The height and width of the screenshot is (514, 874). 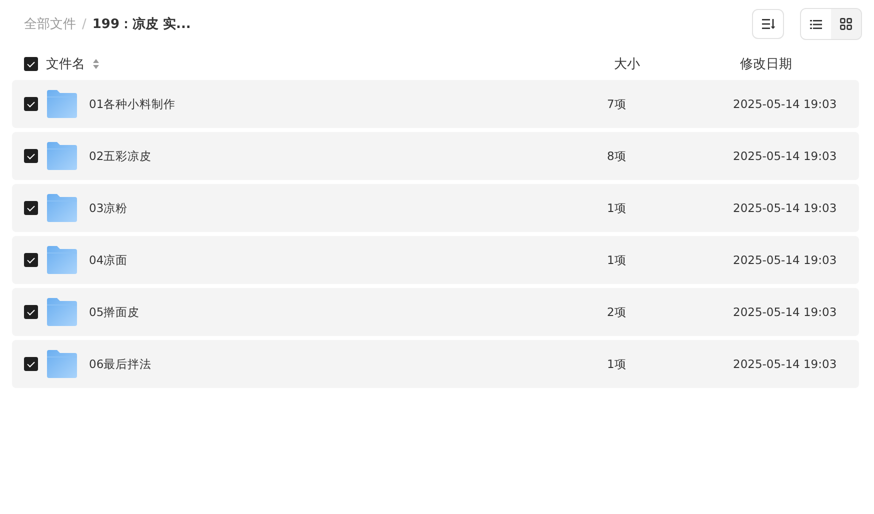 I want to click on file-row: 03凉粉 1项 2025-05-14 19:03, so click(x=435, y=208).